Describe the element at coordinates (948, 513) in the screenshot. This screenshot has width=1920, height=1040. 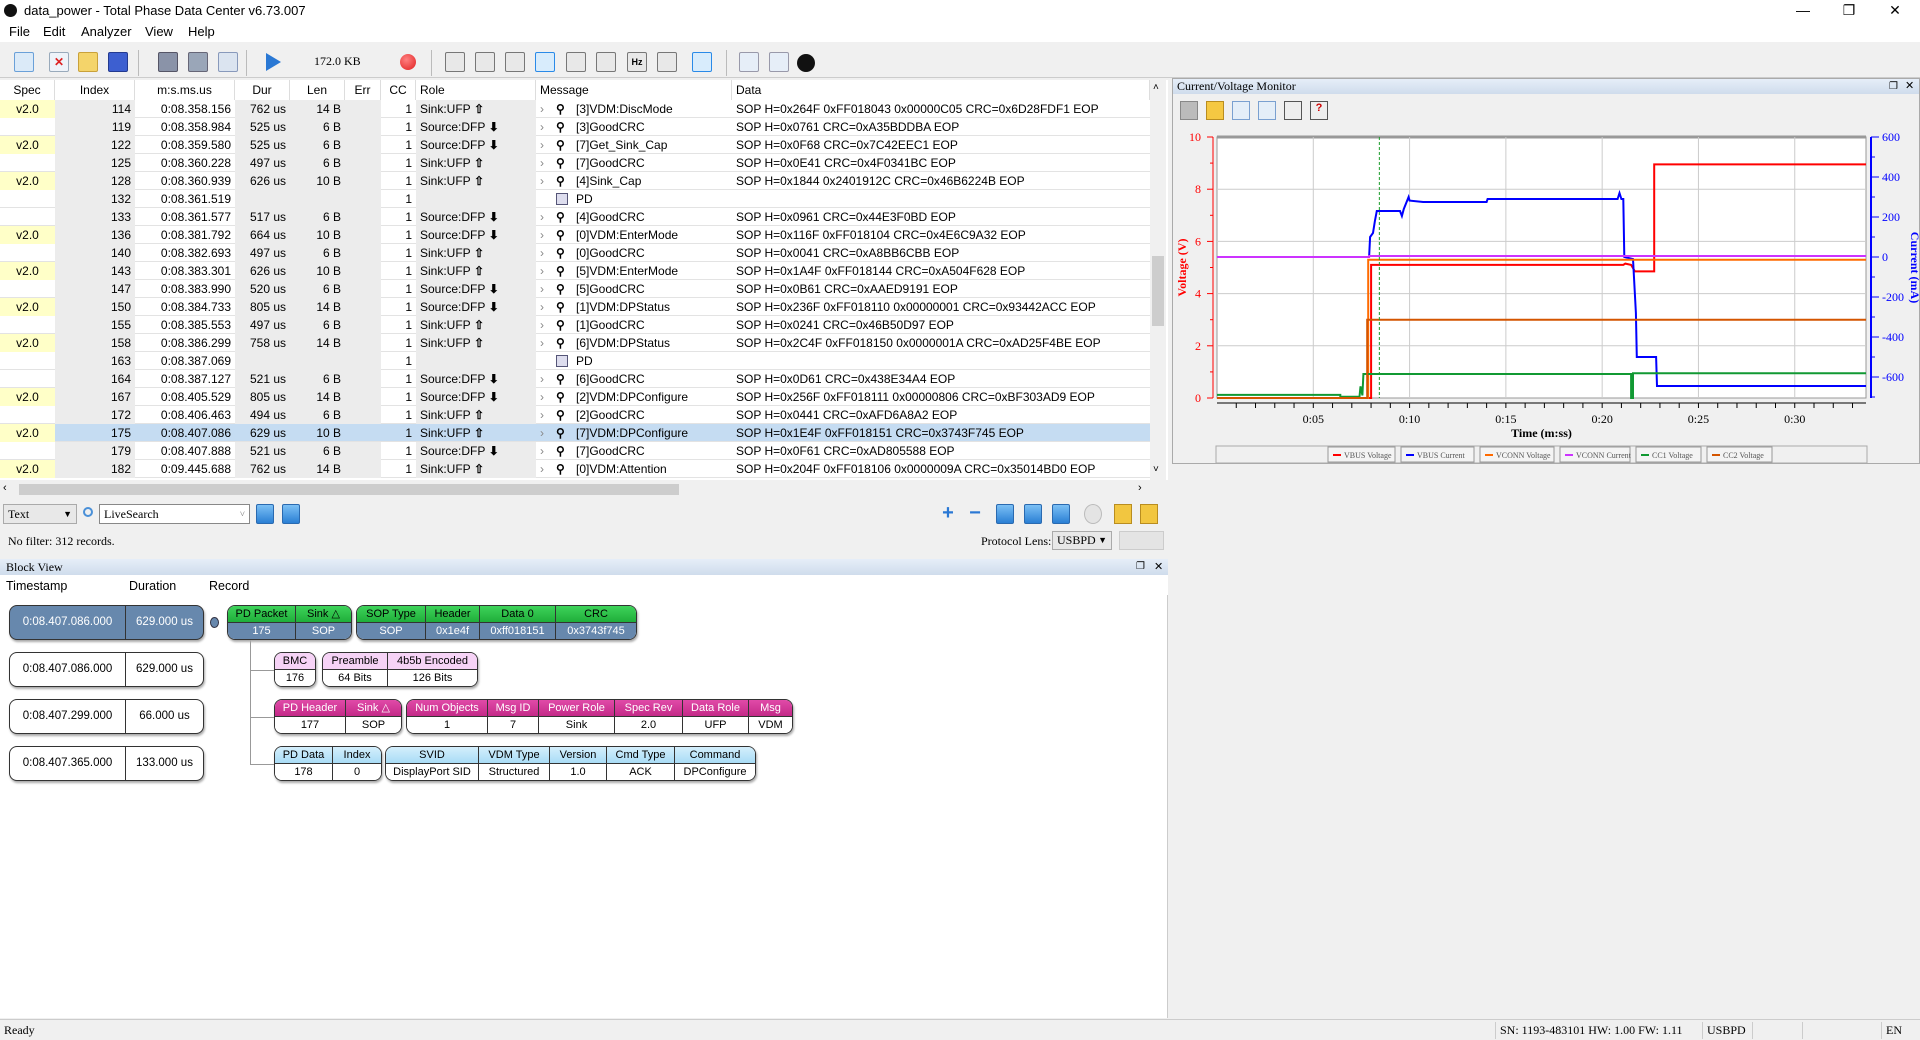
I see `add-filter-icon: +` at that location.